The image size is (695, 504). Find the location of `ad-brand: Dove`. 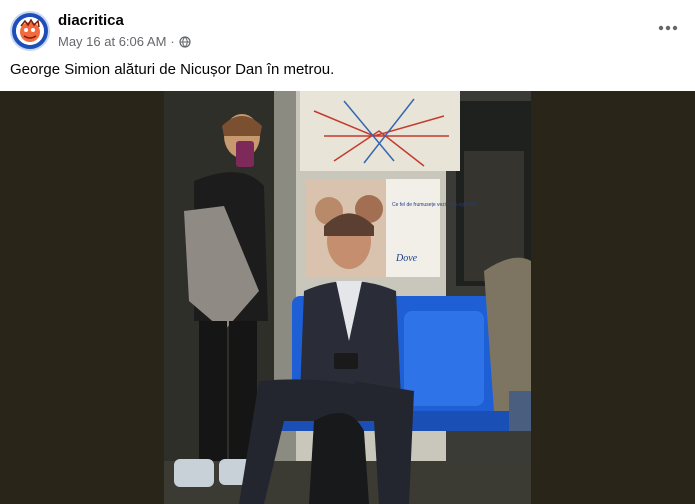

ad-brand: Dove is located at coordinates (406, 258).